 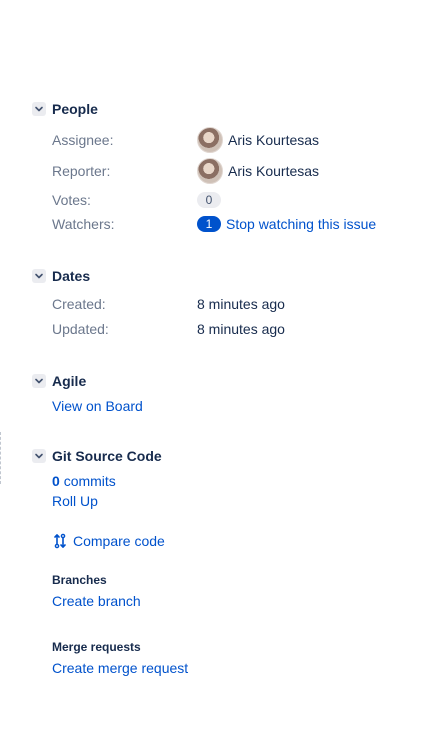 I want to click on compare-code-link: Compare code, so click(x=108, y=541).